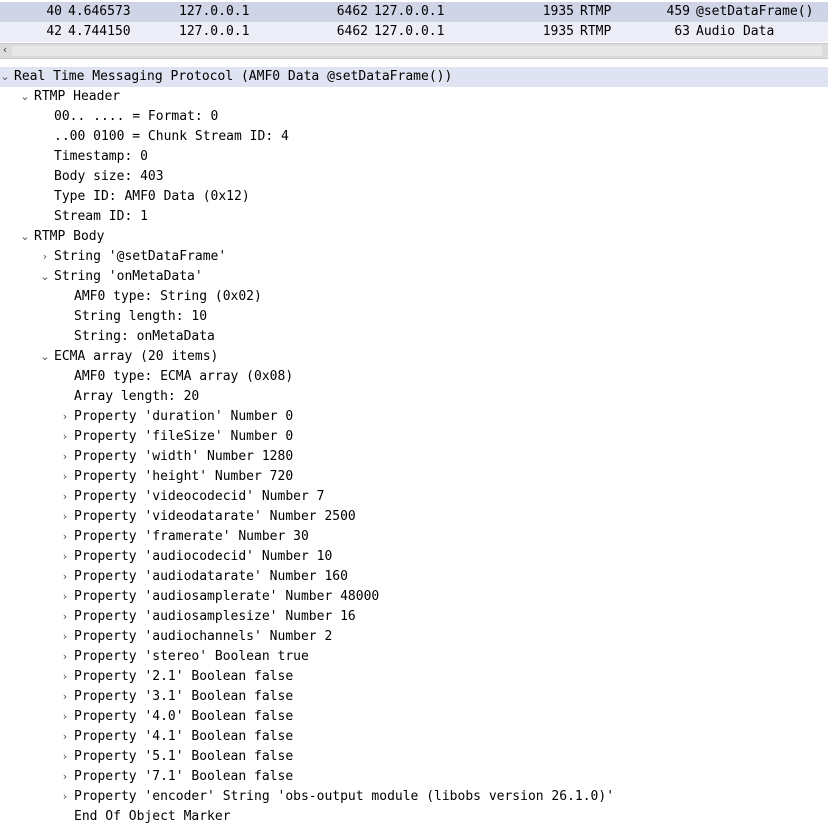 The image size is (828, 834). Describe the element at coordinates (184, 416) in the screenshot. I see `tree-node-label: Property 'duration' Number 0` at that location.